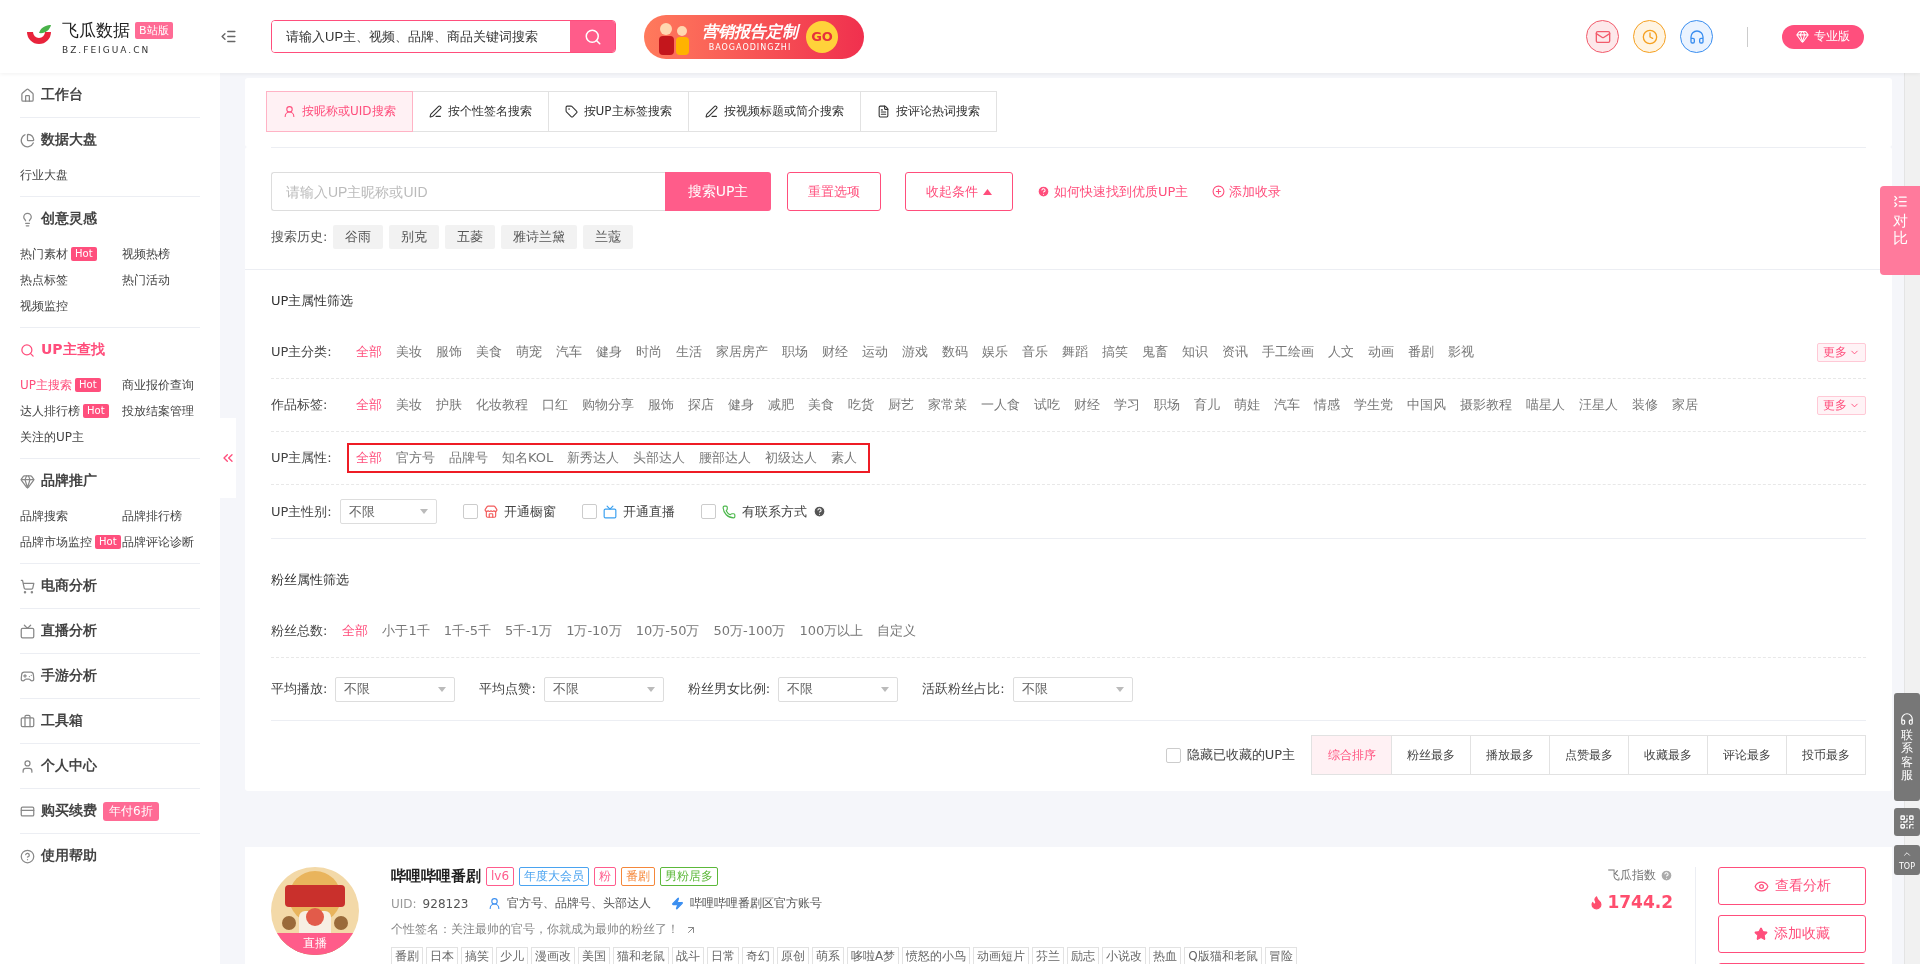 This screenshot has width=1920, height=964. I want to click on filter-option: 美妆, so click(409, 405).